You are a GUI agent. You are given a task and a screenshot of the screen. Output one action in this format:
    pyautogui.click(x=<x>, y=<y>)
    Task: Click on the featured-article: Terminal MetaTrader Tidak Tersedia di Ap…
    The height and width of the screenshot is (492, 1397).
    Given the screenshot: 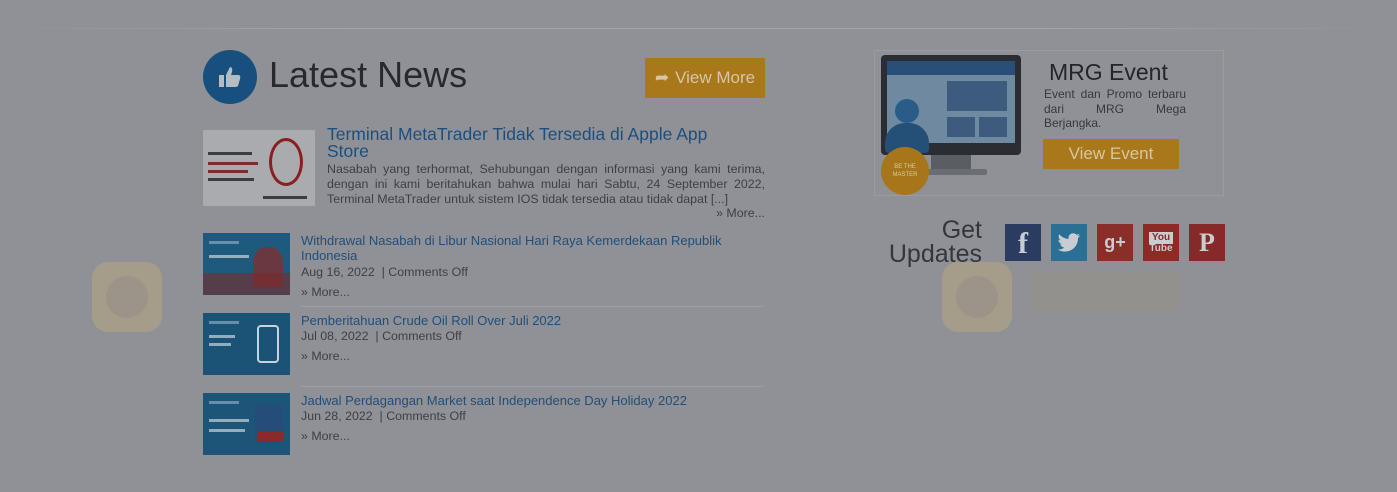 What is the action you would take?
    pyautogui.click(x=484, y=175)
    